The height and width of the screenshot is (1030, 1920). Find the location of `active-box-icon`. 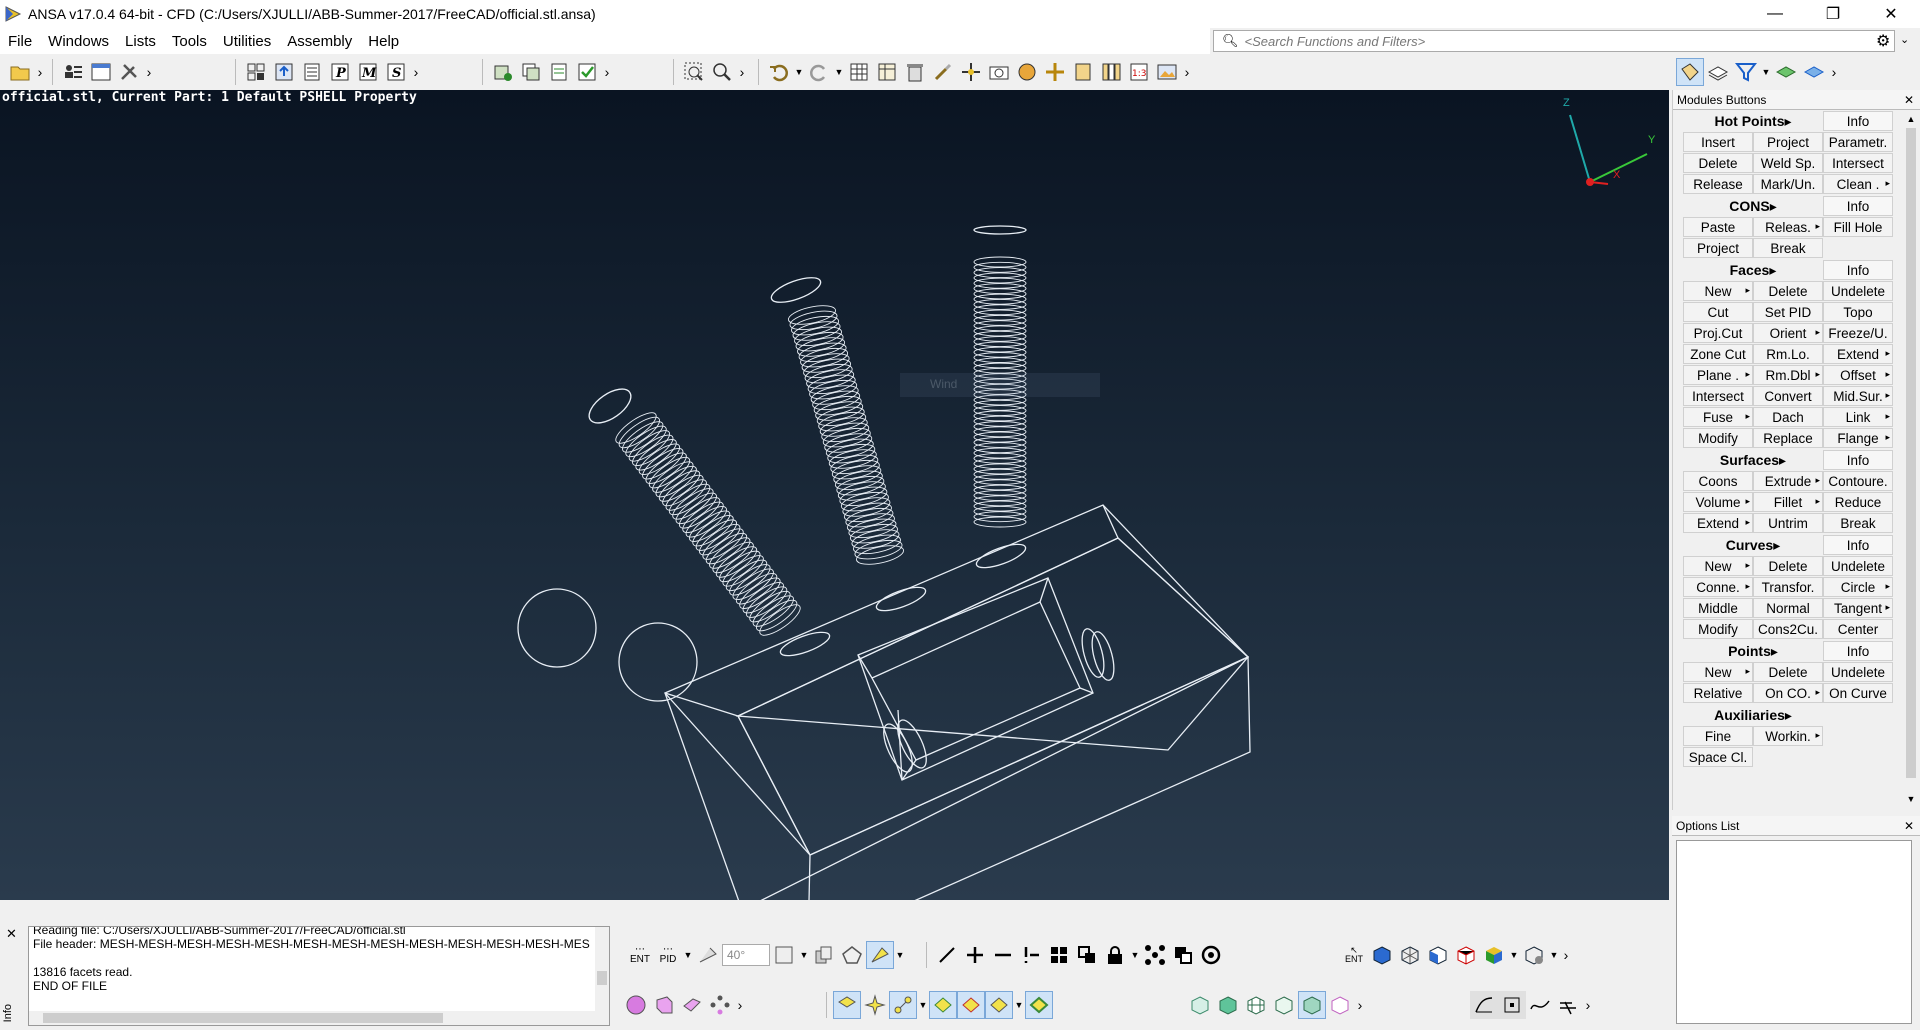

active-box-icon is located at coordinates (1312, 1005).